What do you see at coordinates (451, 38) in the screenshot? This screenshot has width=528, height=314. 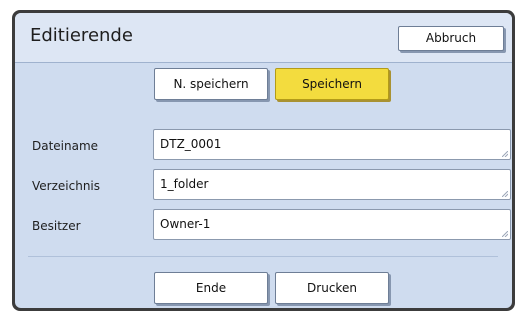 I see `cancel-button: Abbruch` at bounding box center [451, 38].